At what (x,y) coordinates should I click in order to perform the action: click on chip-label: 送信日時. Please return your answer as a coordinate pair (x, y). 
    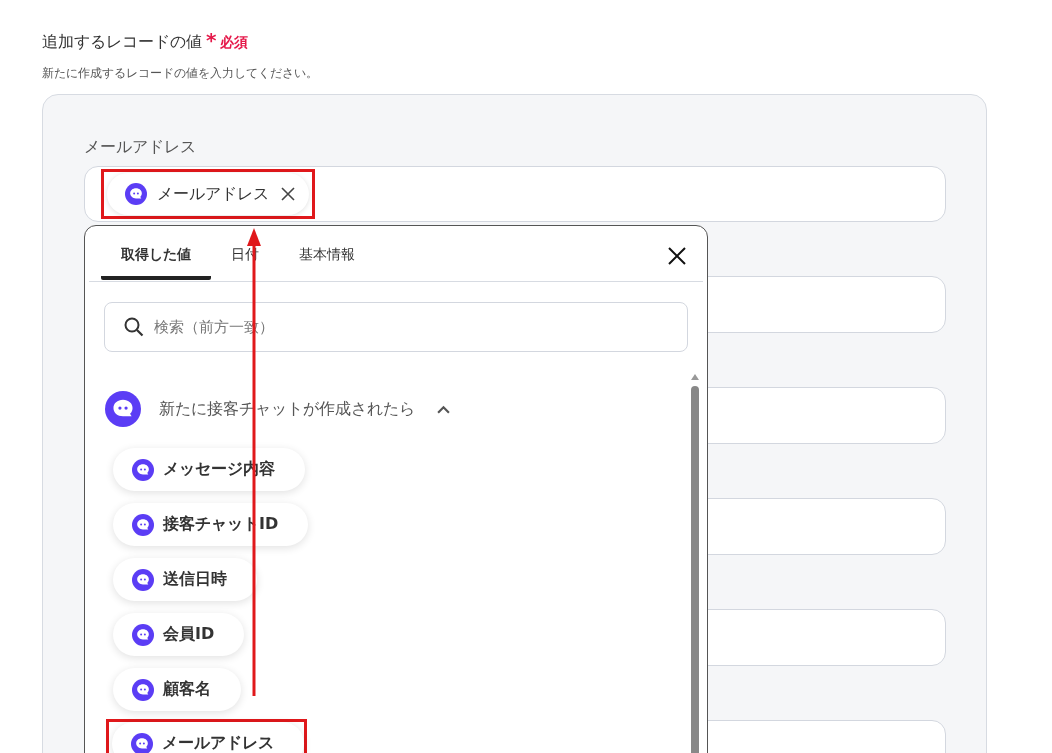
    Looking at the image, I should click on (195, 579).